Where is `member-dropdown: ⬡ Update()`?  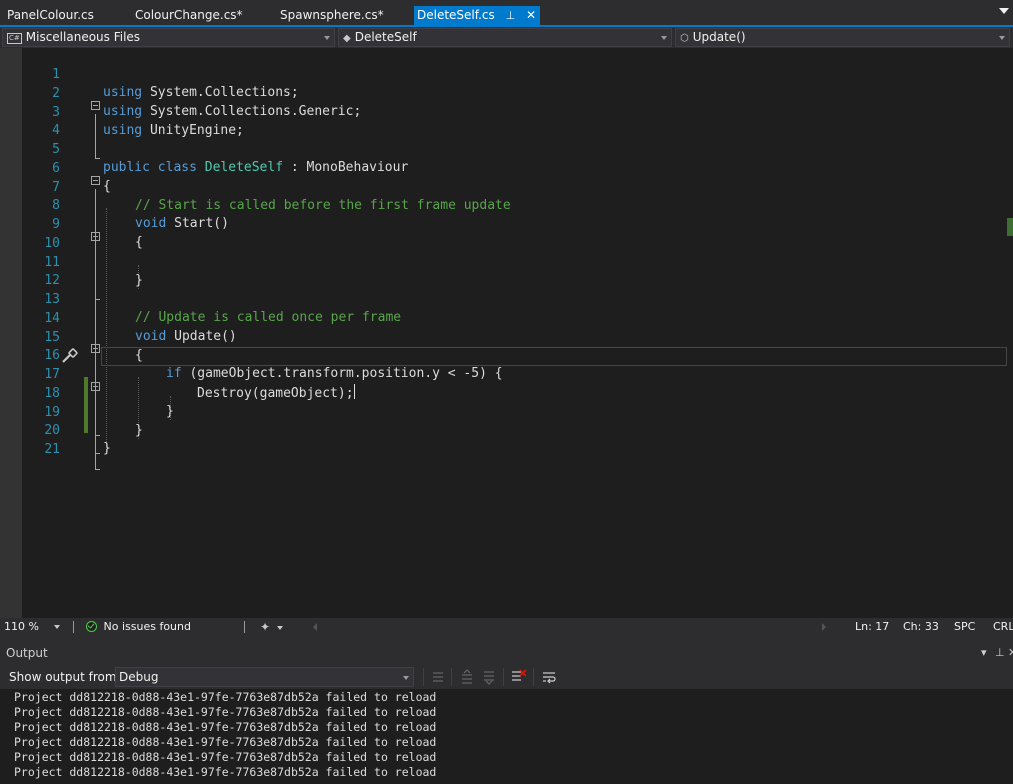 member-dropdown: ⬡ Update() is located at coordinates (842, 37).